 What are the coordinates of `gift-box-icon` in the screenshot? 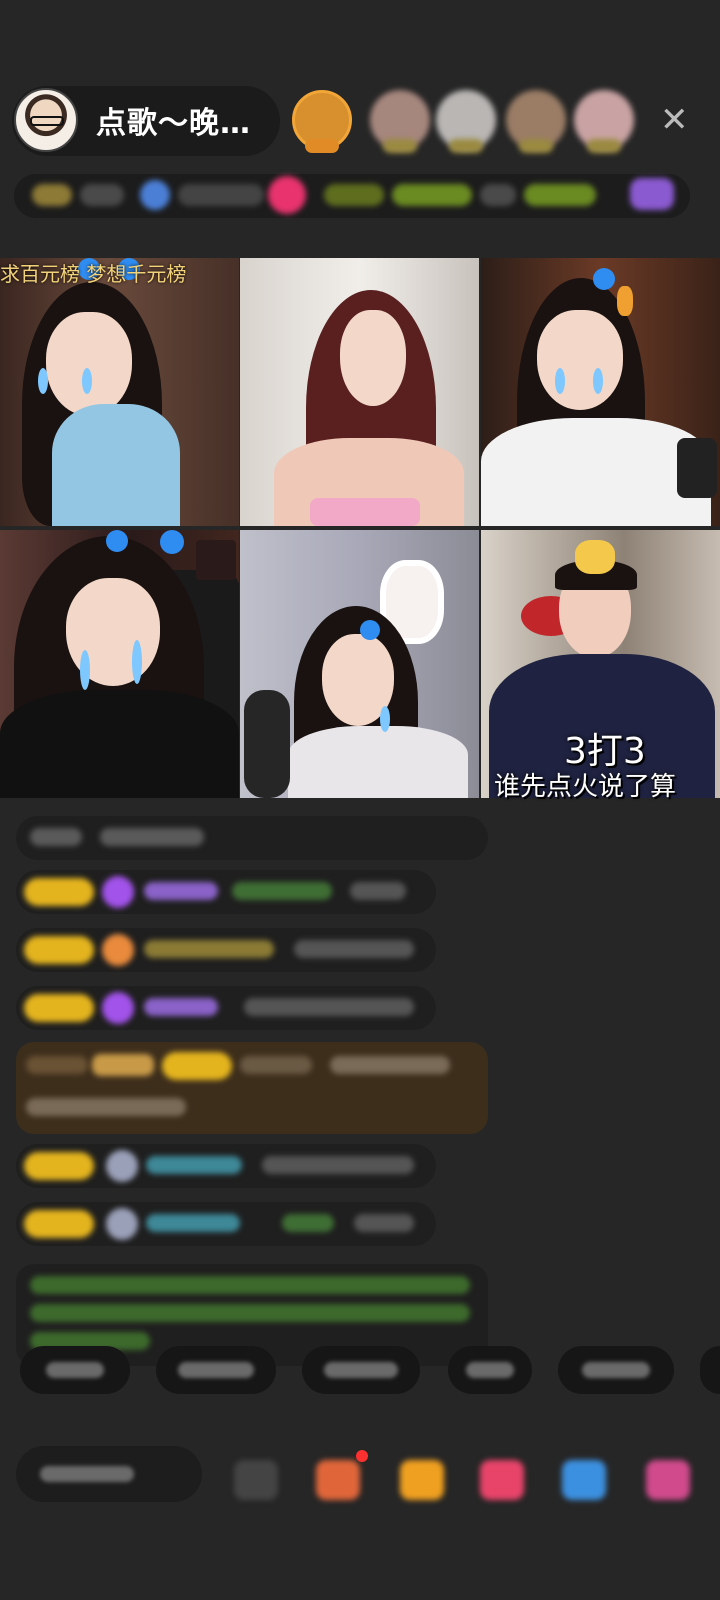 It's located at (652, 194).